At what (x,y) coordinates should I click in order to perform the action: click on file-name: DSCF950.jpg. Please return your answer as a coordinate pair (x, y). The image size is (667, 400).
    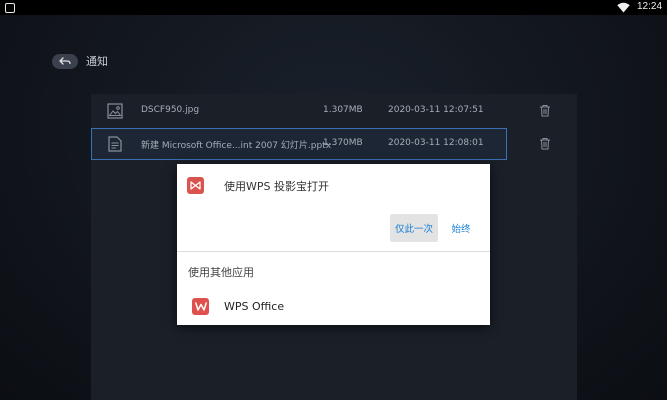
    Looking at the image, I should click on (170, 110).